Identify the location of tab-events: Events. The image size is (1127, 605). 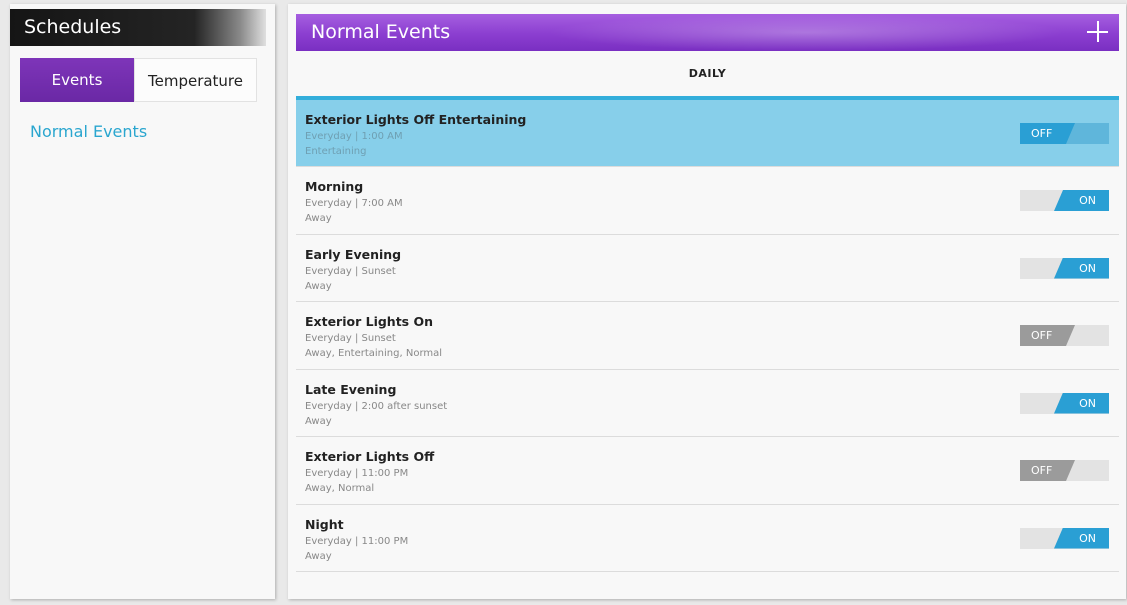
(77, 80).